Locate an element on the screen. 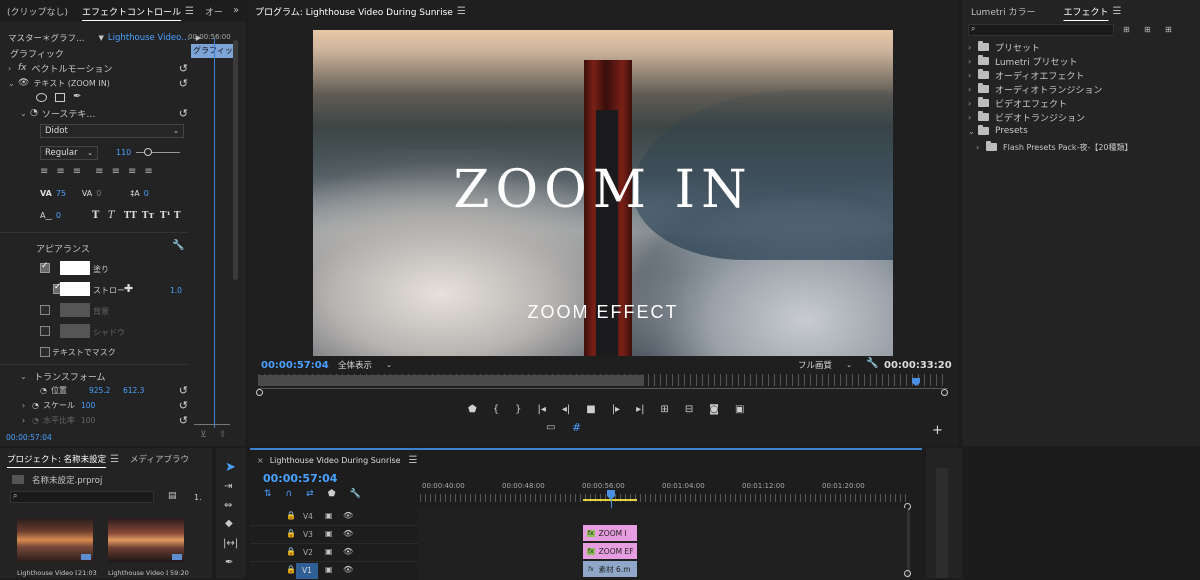 This screenshot has width=1200, height=580. tree-item-flash-presets: › Flash Presets Pack-夜-【20種類】 is located at coordinates (1085, 147).